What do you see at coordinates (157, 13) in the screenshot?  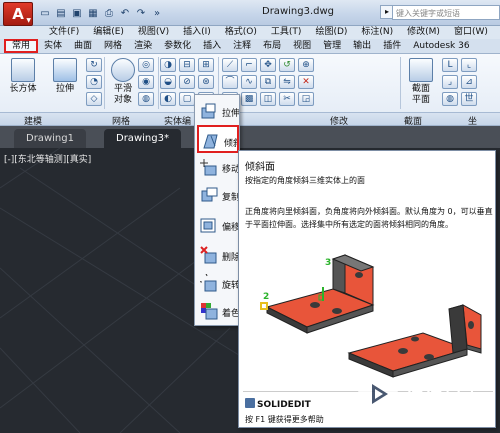 I see `more-icon: »` at bounding box center [157, 13].